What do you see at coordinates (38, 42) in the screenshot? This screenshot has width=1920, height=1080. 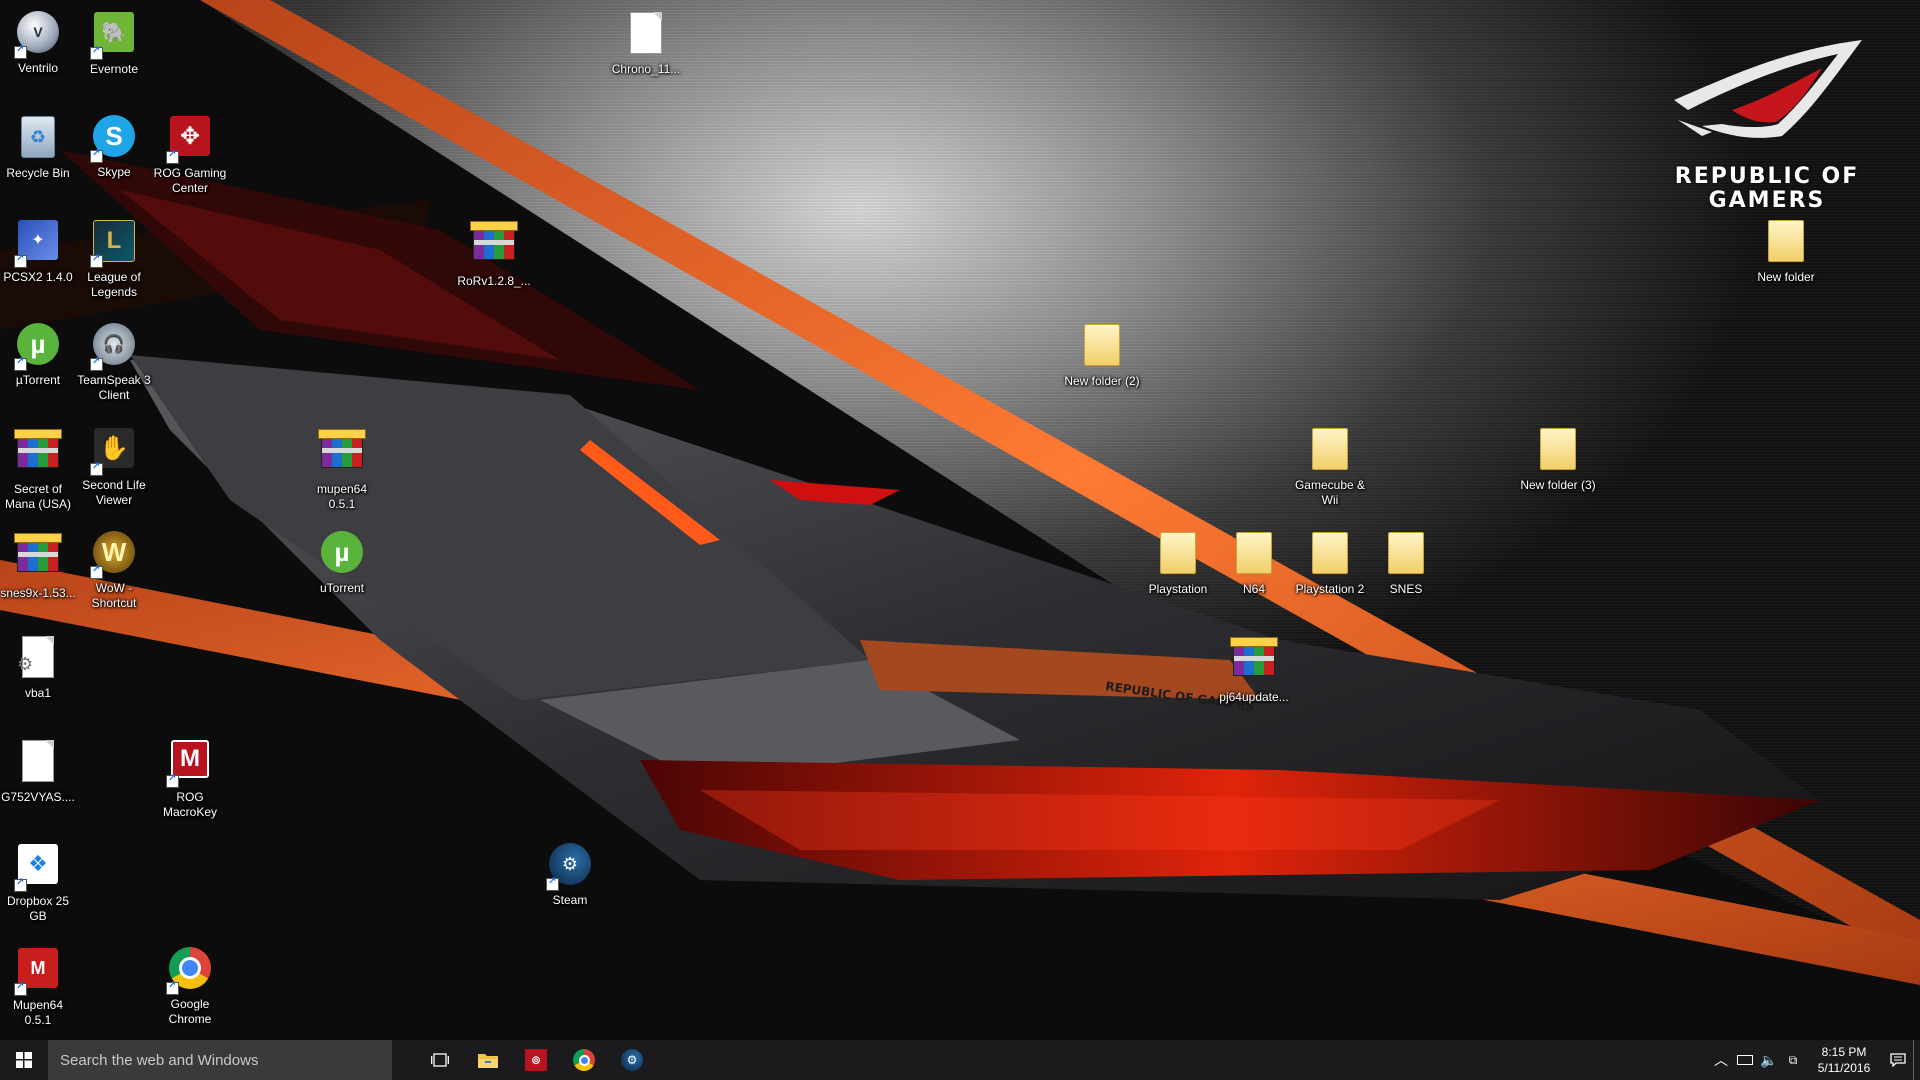 I see `desktop-icon-ventrilo: V Ventrilo` at bounding box center [38, 42].